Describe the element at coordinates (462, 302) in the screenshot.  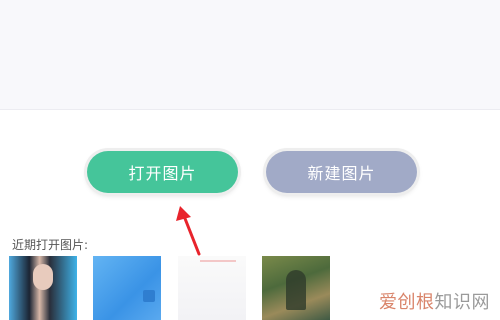
I see `watermark-rest: 知识网` at that location.